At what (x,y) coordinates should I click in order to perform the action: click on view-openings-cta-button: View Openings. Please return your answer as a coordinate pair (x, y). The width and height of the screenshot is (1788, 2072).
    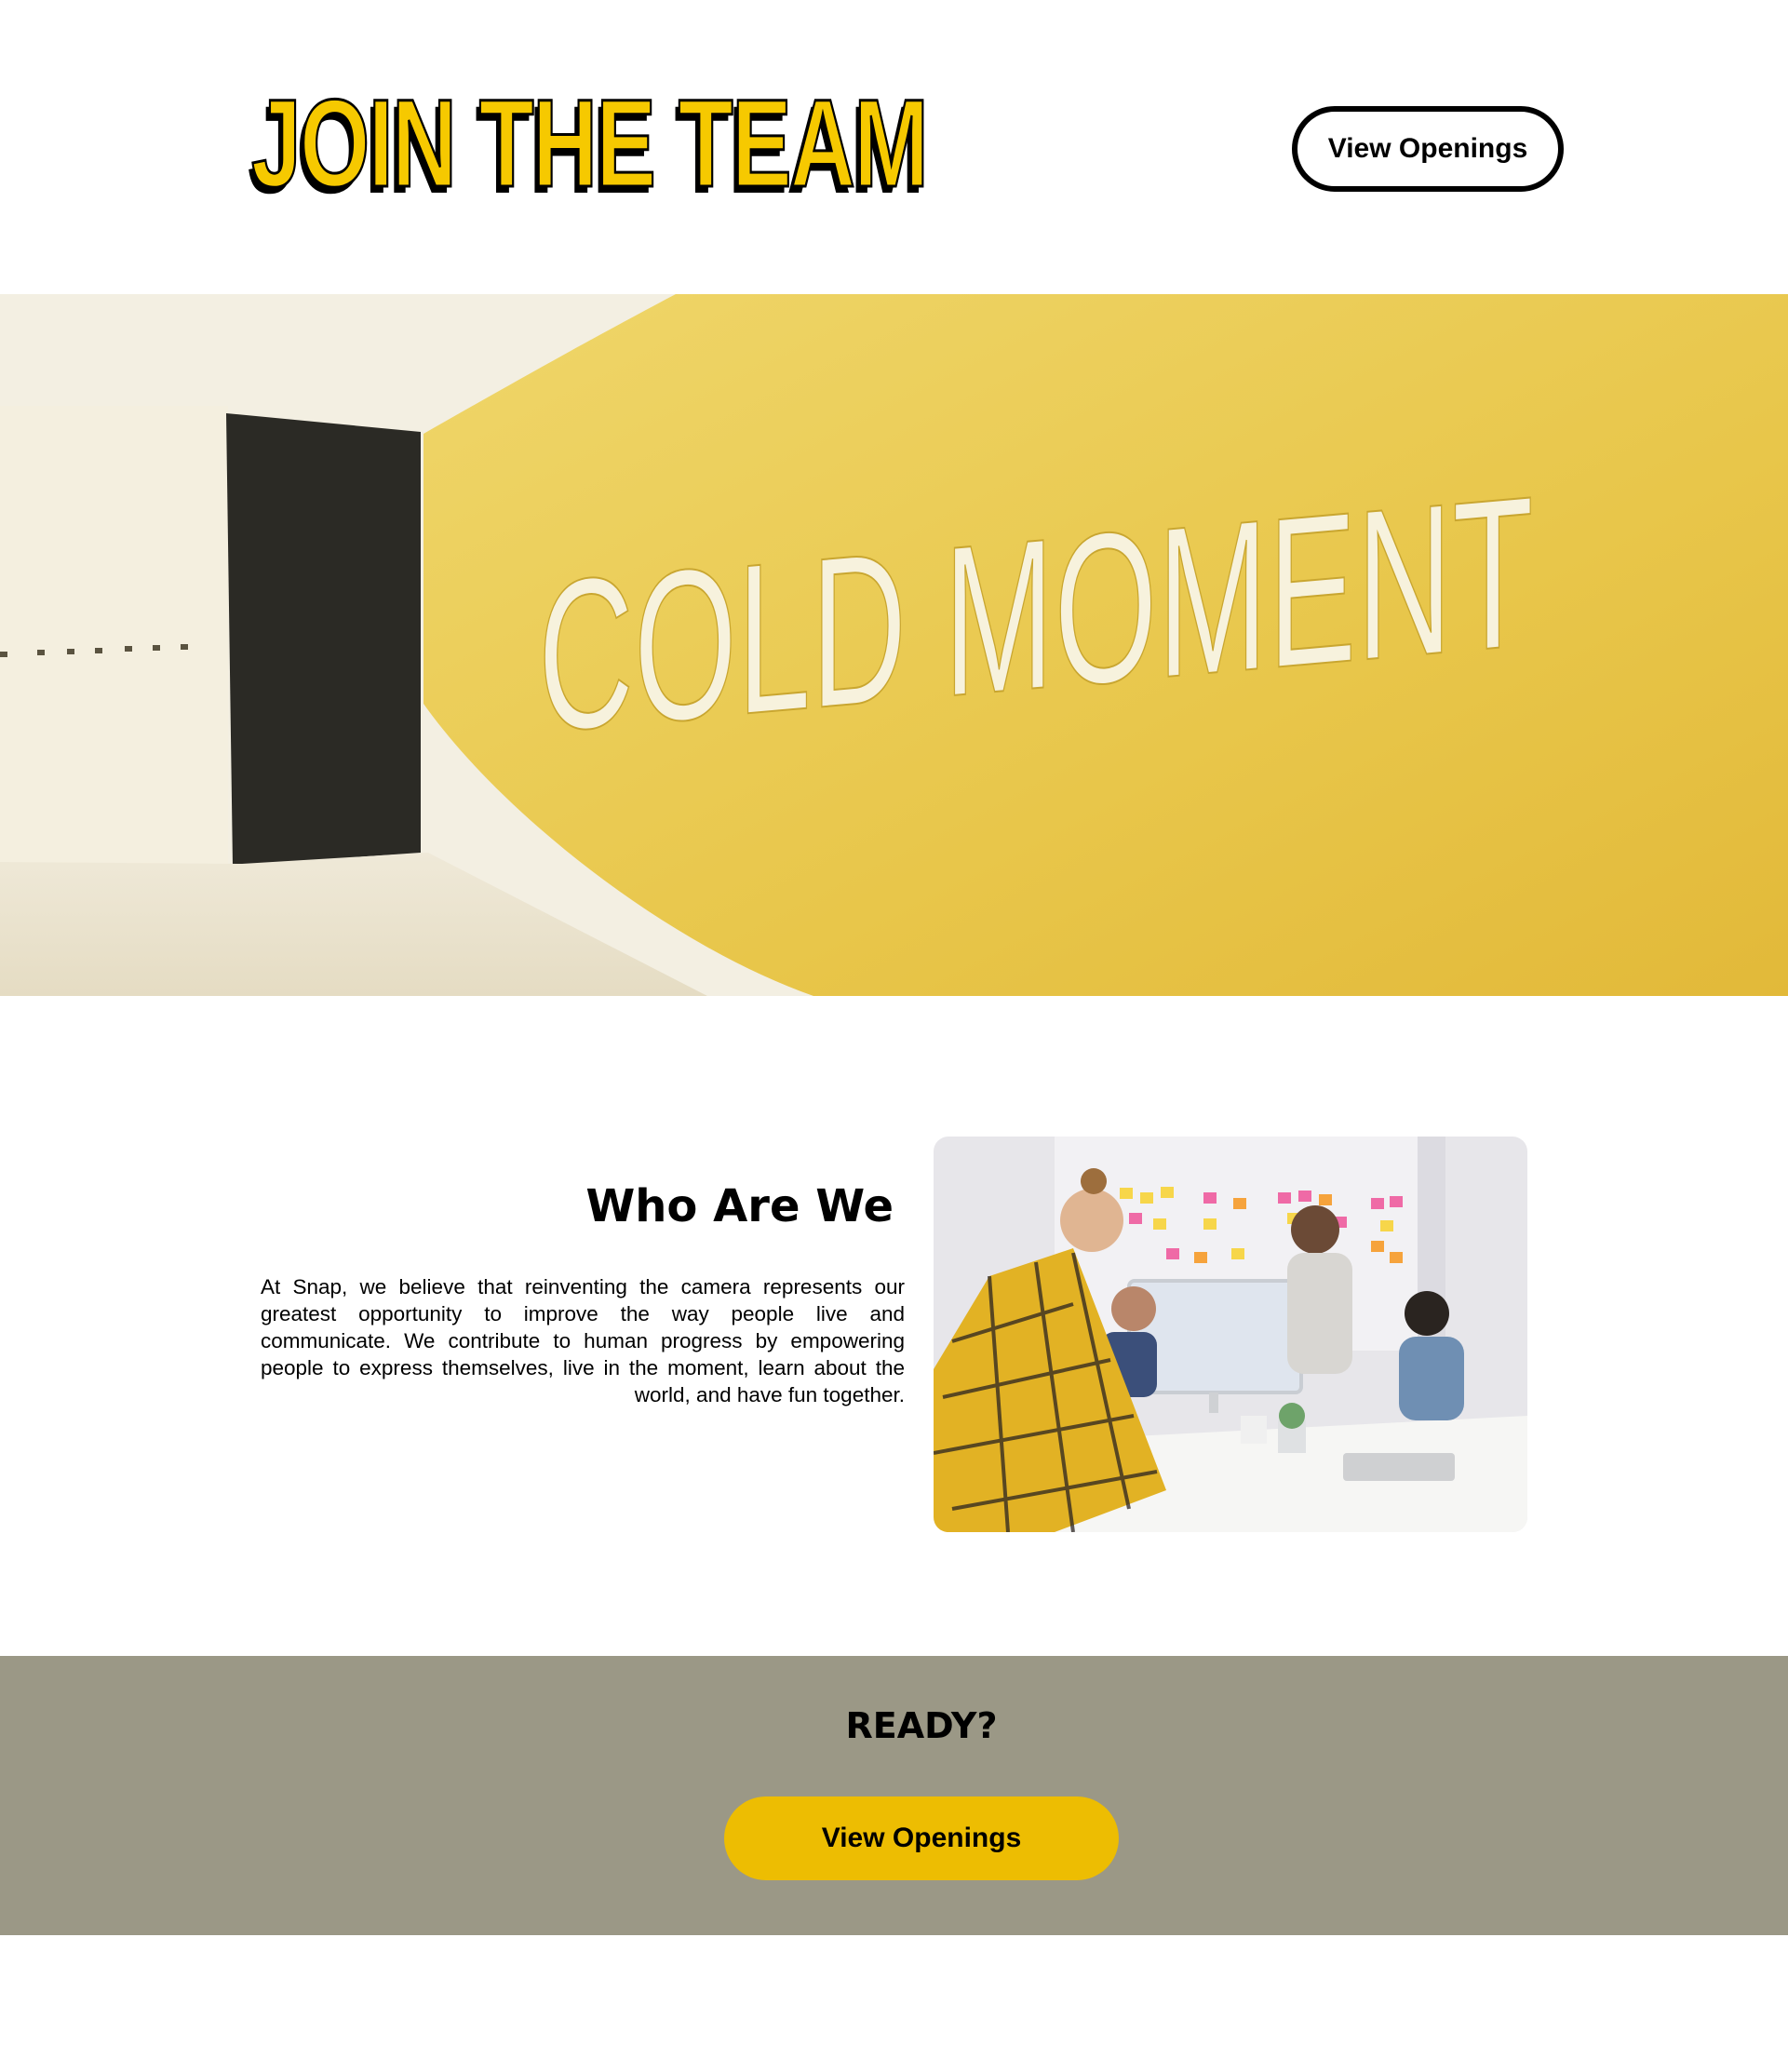
    Looking at the image, I should click on (921, 1838).